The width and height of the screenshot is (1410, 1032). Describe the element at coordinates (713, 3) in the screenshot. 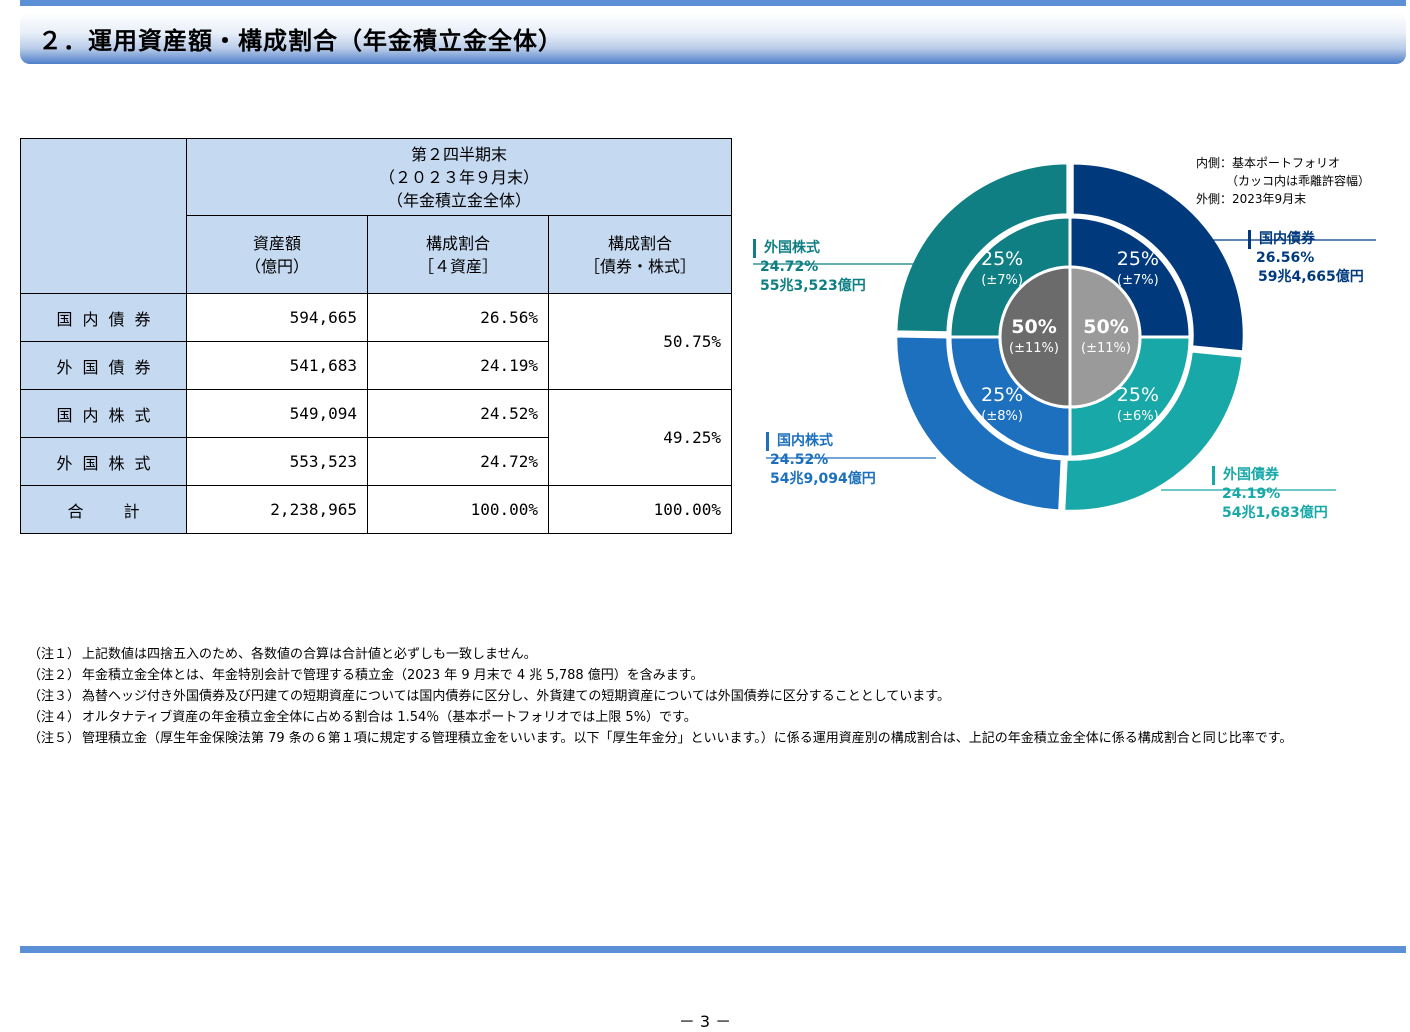

I see `top-accent-line` at that location.